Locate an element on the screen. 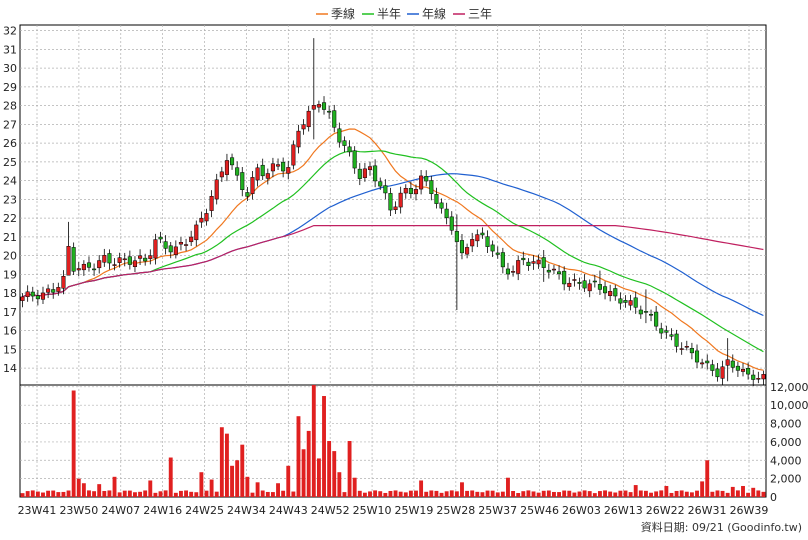 This screenshot has width=808, height=540. time-tick-label: 26W03 is located at coordinates (581, 510).